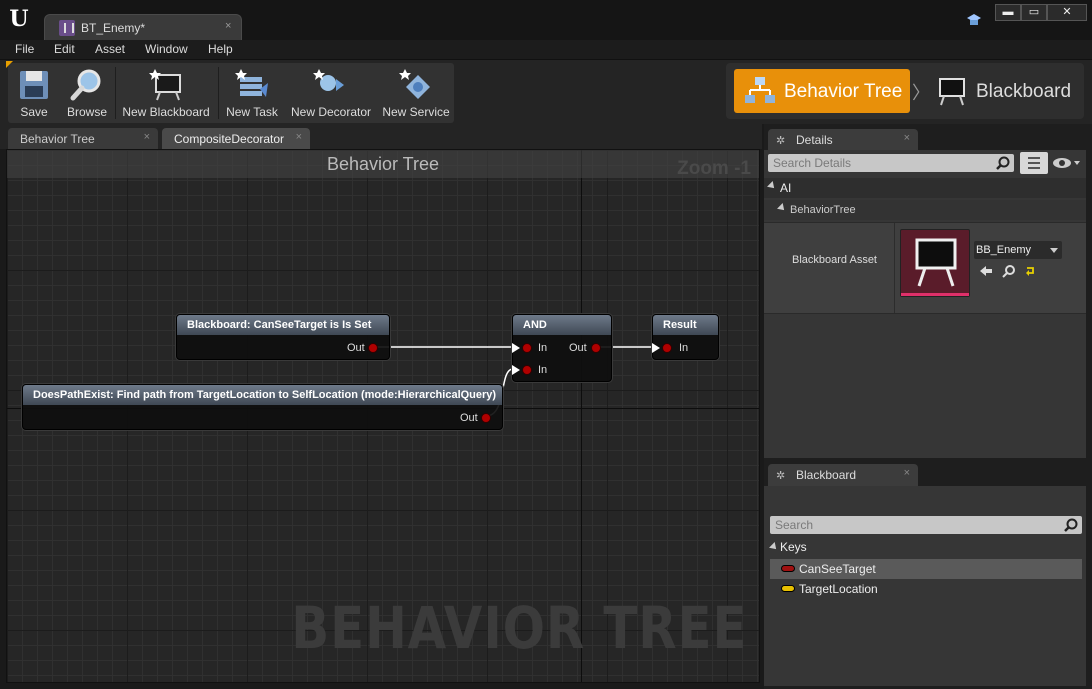 The height and width of the screenshot is (689, 1092). I want to click on new-decorator-icon, so click(328, 80).